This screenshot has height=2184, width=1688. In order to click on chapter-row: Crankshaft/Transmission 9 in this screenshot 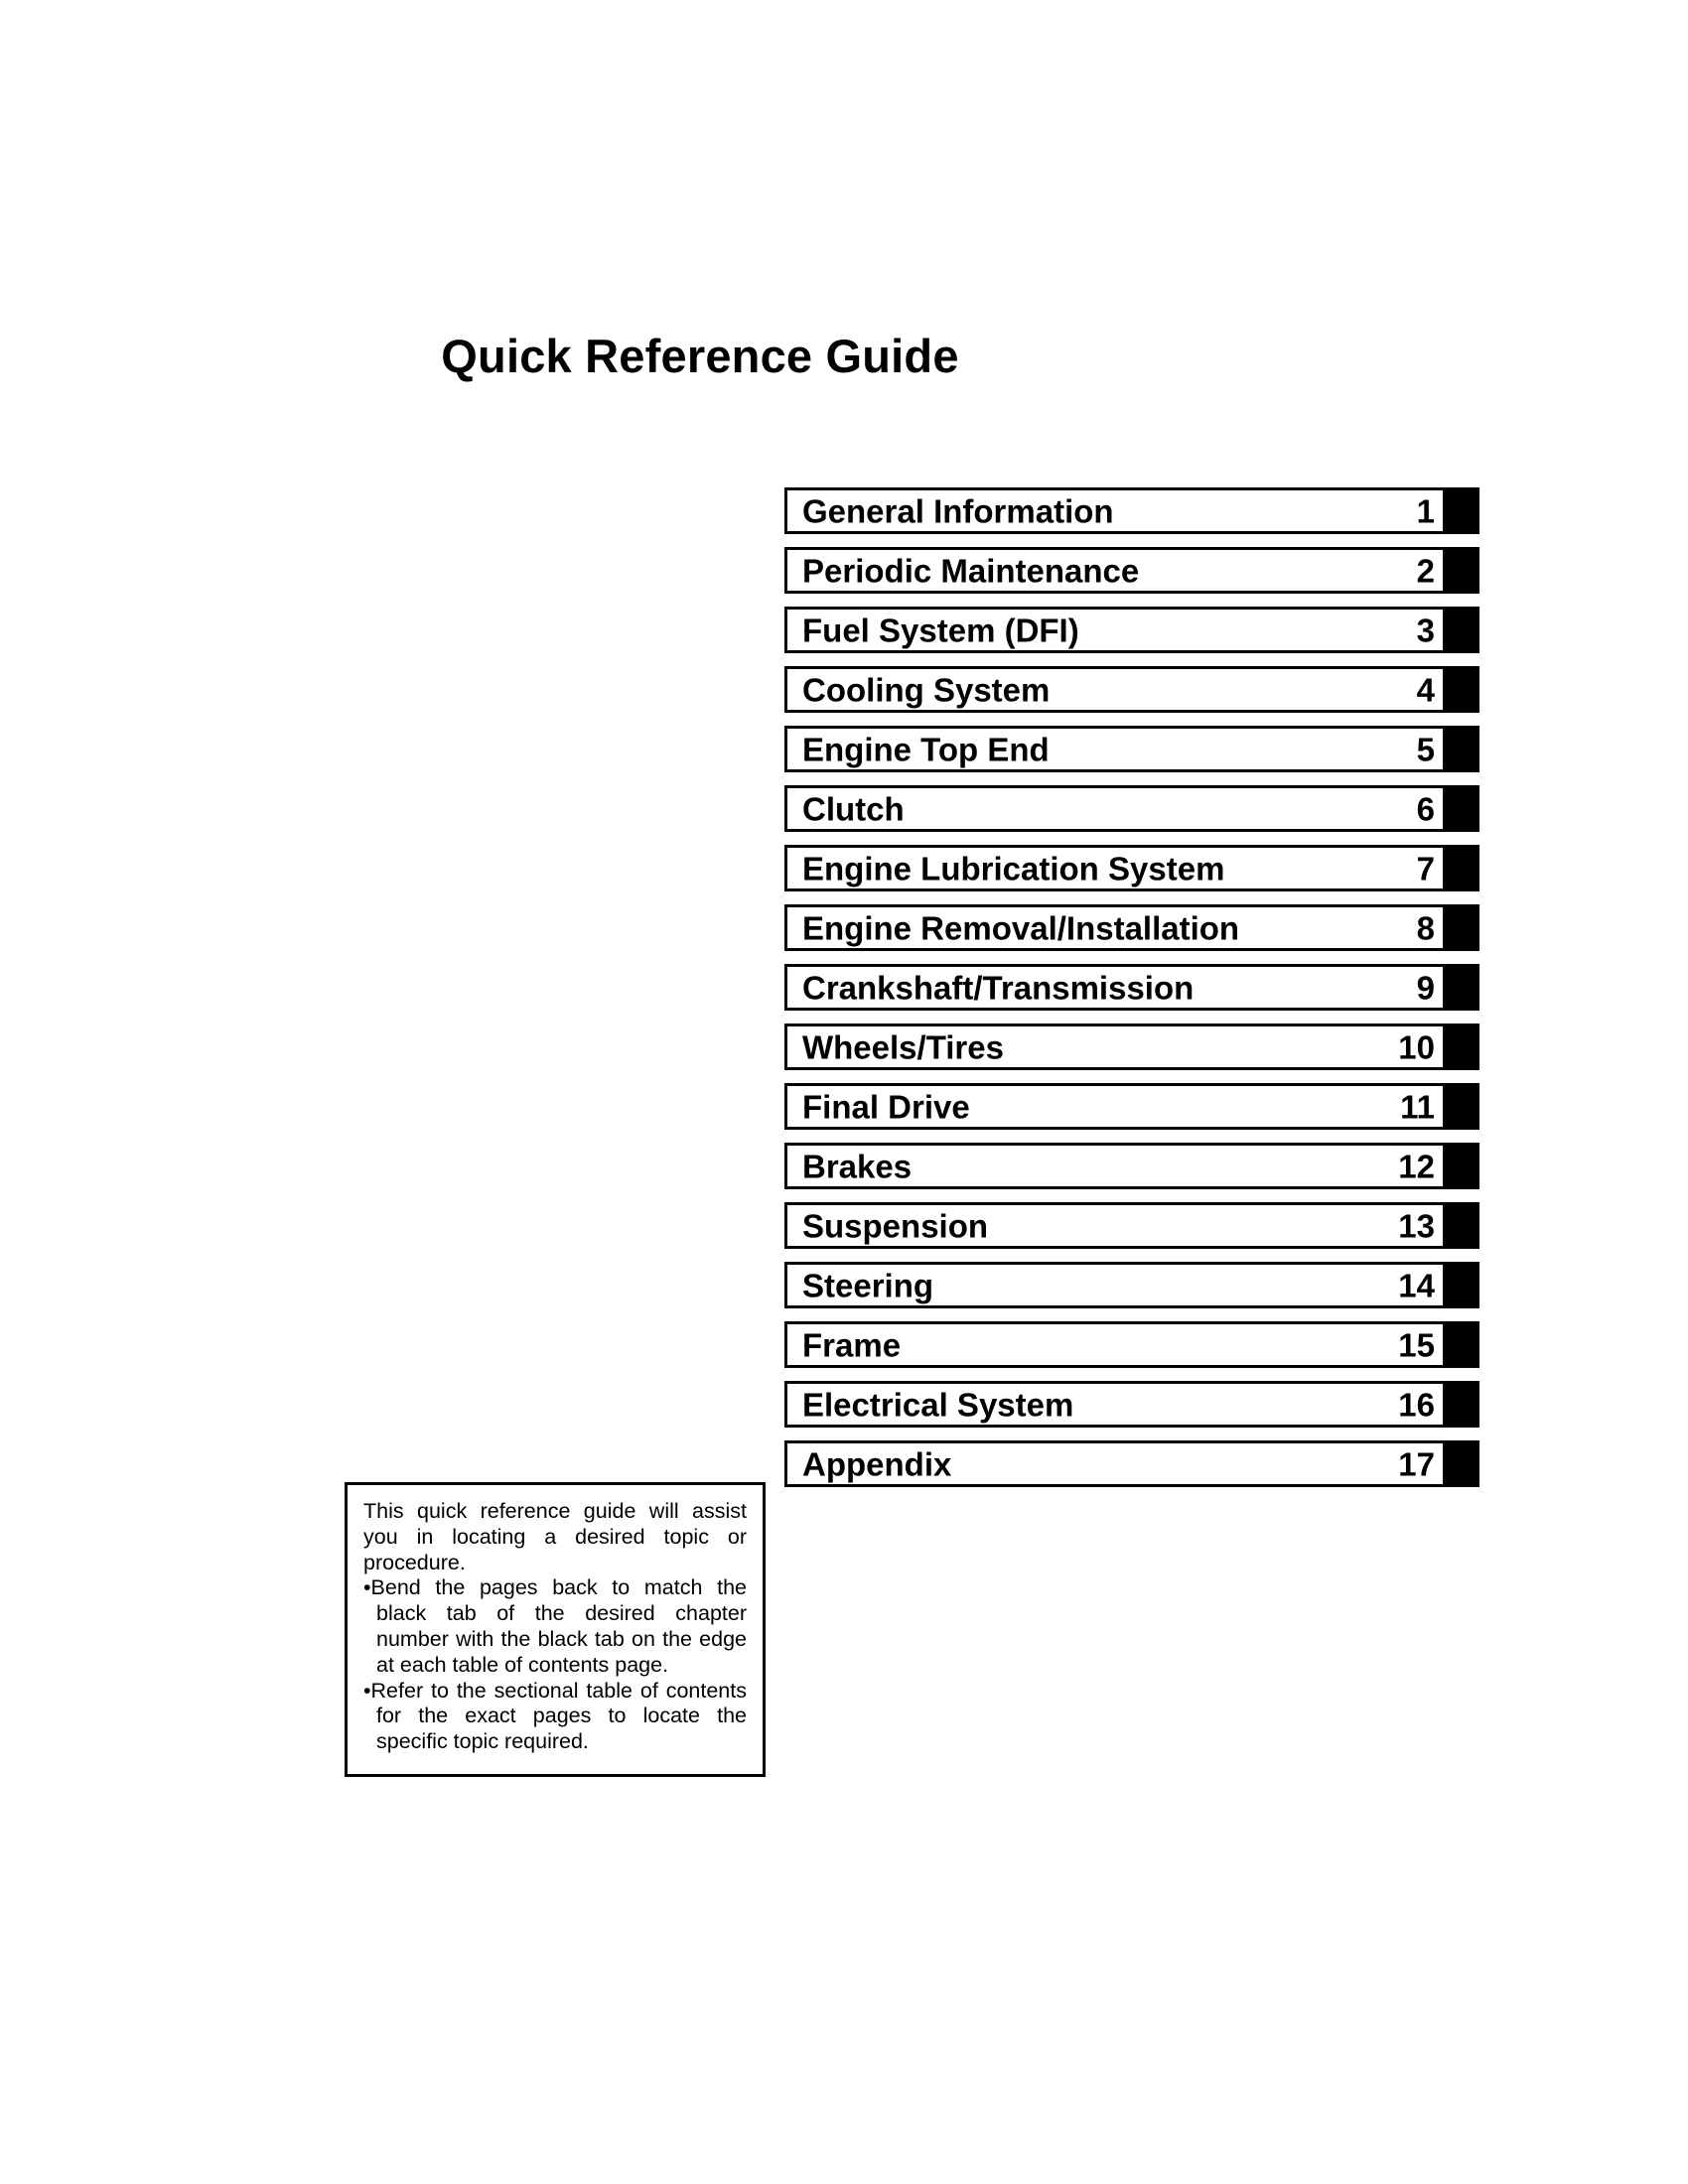, I will do `click(1131, 987)`.